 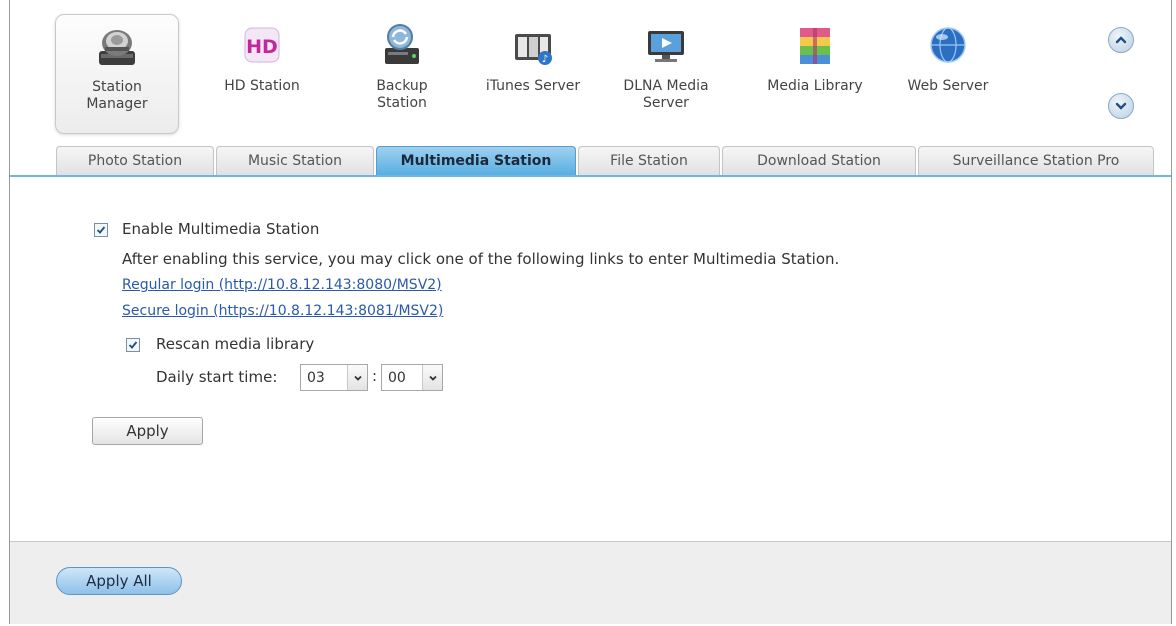 What do you see at coordinates (117, 87) in the screenshot?
I see `app-label-line1: Station` at bounding box center [117, 87].